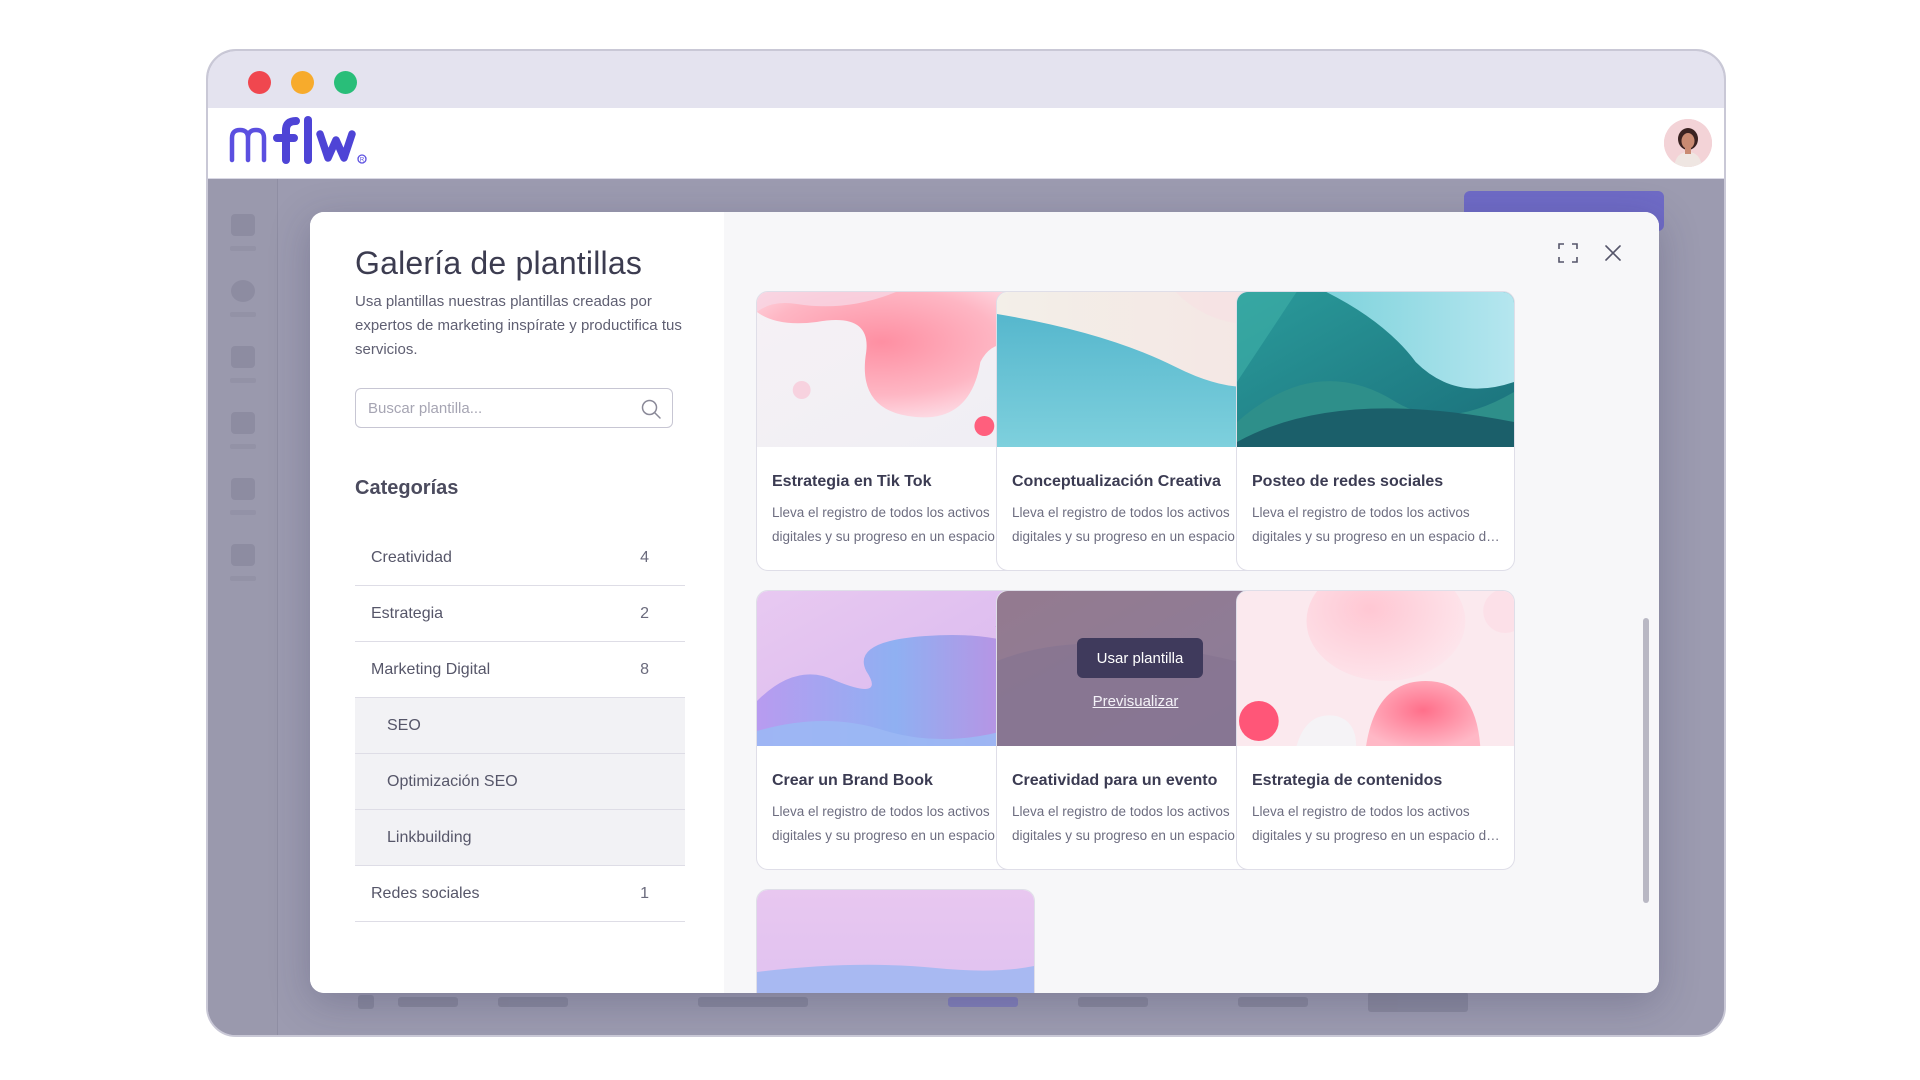  I want to click on category-creatividad: Creatividad 4, so click(520, 558).